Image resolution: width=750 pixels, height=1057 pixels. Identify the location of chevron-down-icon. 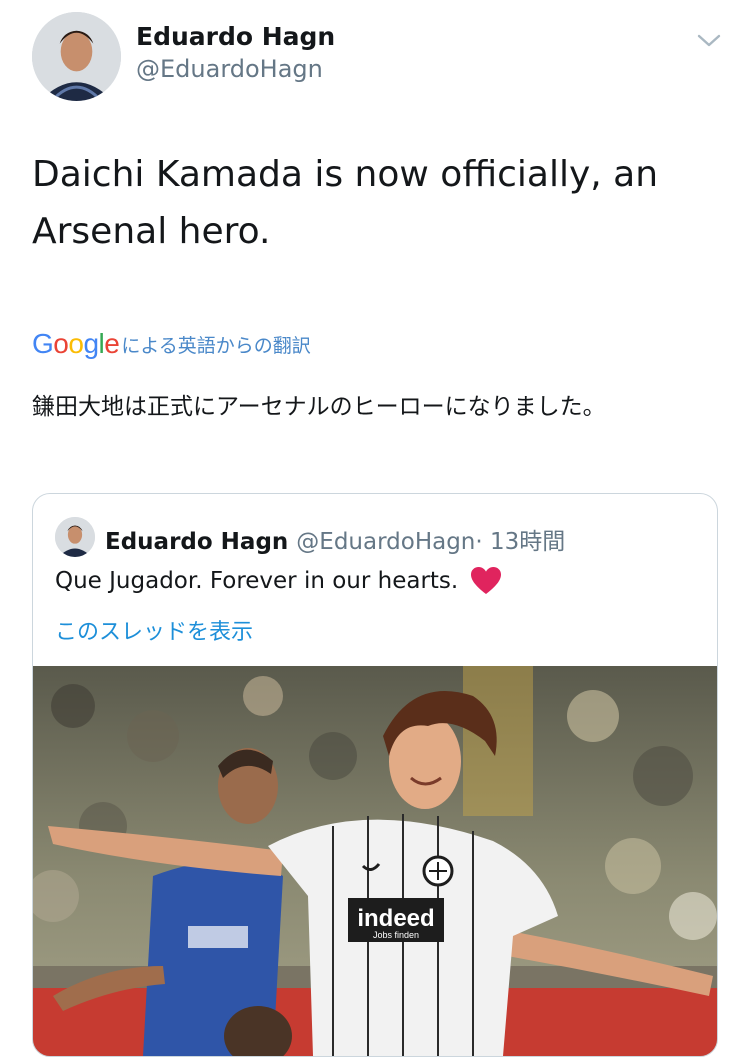
(709, 40).